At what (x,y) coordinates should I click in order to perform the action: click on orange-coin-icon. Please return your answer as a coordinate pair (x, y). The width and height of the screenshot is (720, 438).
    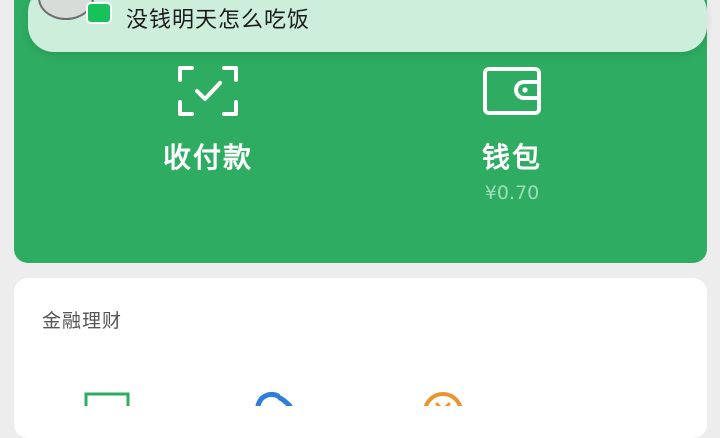
    Looking at the image, I should click on (443, 398).